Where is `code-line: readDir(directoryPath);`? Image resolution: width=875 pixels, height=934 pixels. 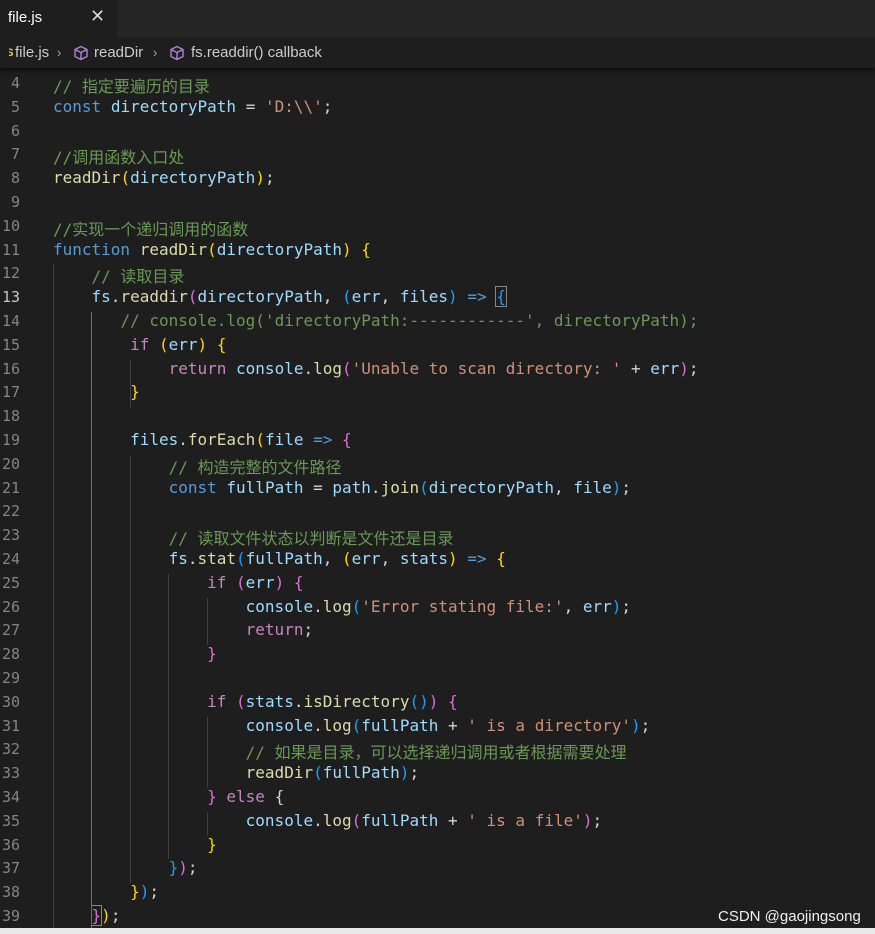
code-line: readDir(directoryPath); is located at coordinates (164, 180).